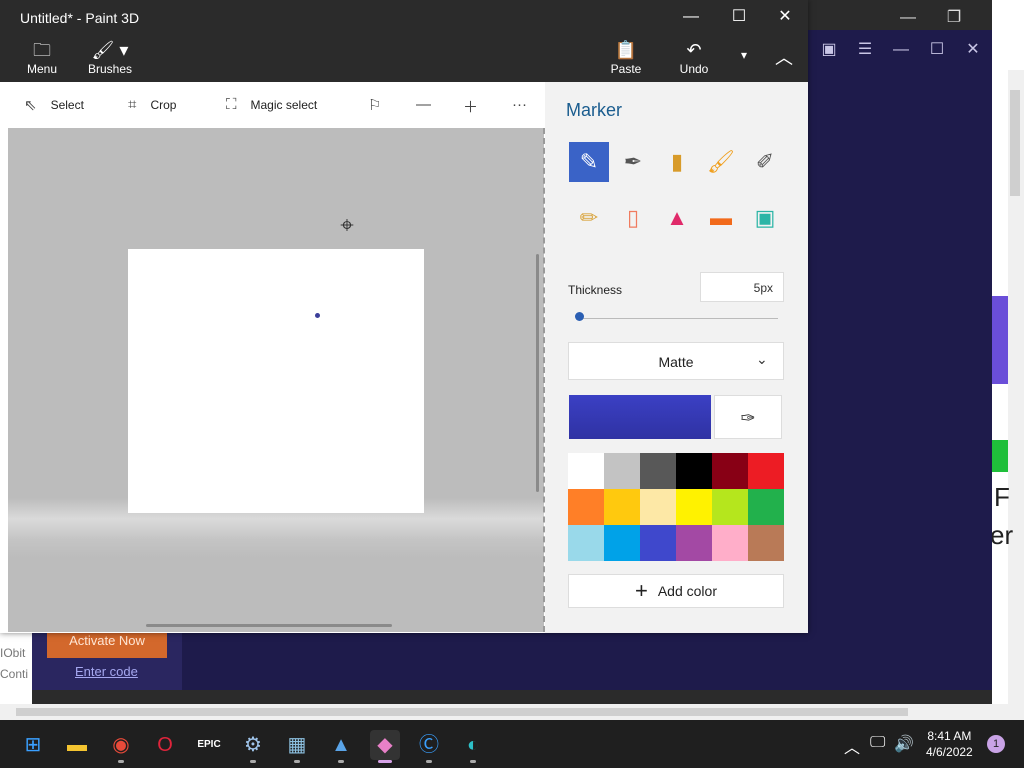  What do you see at coordinates (626, 58) in the screenshot?
I see `paste-button: 📋 Paste` at bounding box center [626, 58].